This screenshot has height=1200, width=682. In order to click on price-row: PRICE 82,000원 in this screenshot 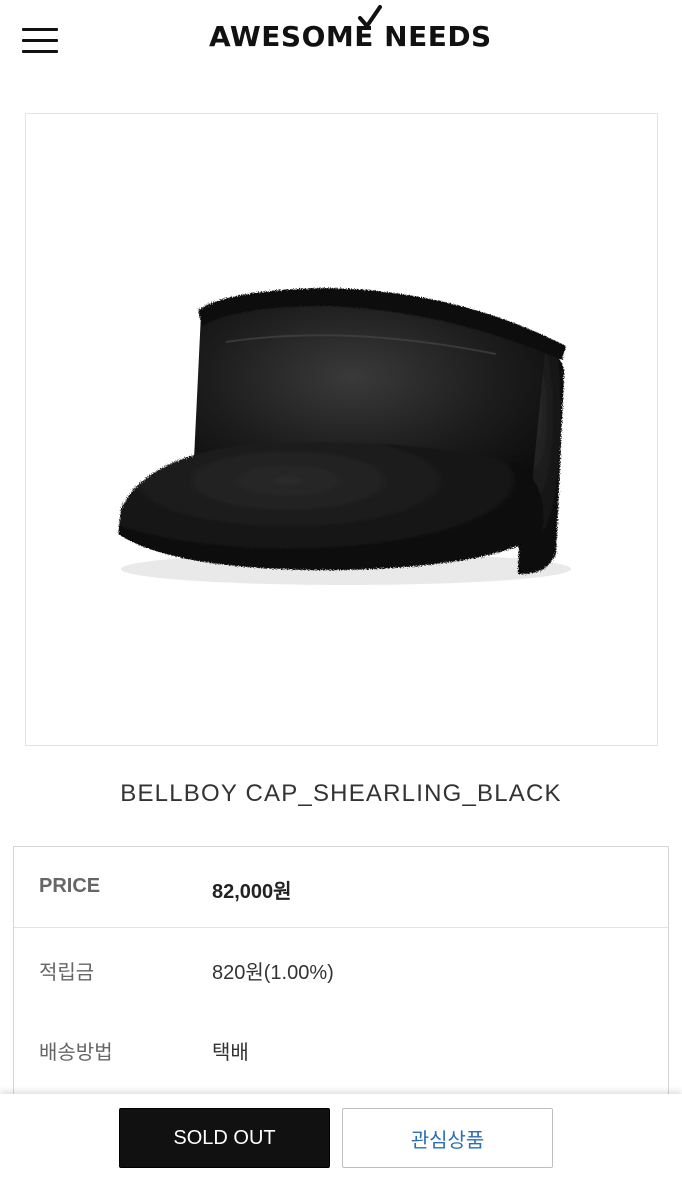, I will do `click(341, 887)`.